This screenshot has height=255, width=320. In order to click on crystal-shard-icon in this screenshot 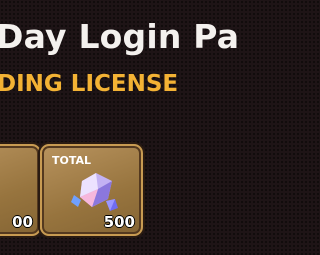, I will do `click(94, 192)`.